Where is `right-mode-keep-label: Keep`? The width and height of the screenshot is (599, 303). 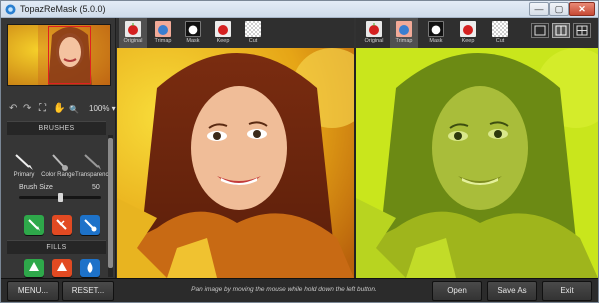
right-mode-keep-label: Keep is located at coordinates (468, 41).